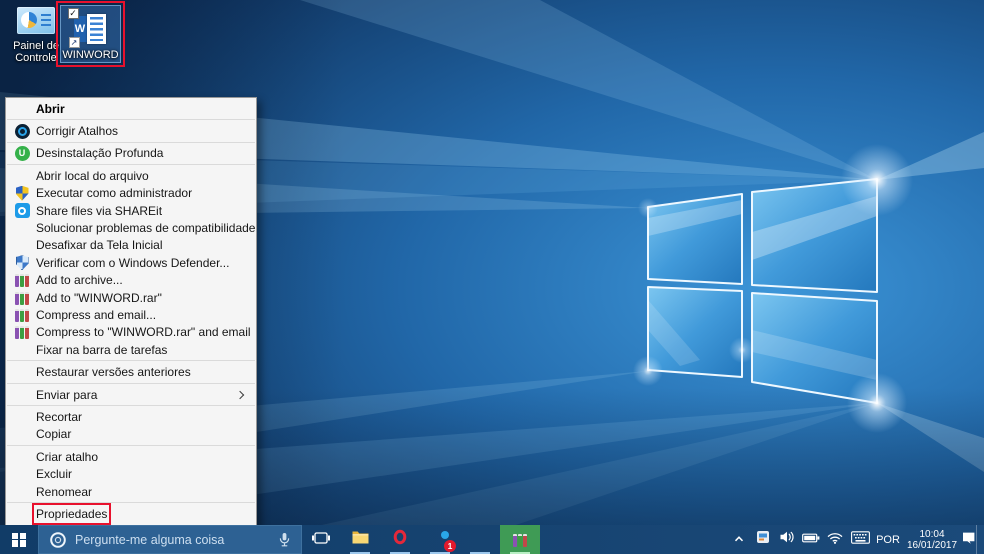 This screenshot has width=984, height=554. I want to click on microphone-icon, so click(284, 540).